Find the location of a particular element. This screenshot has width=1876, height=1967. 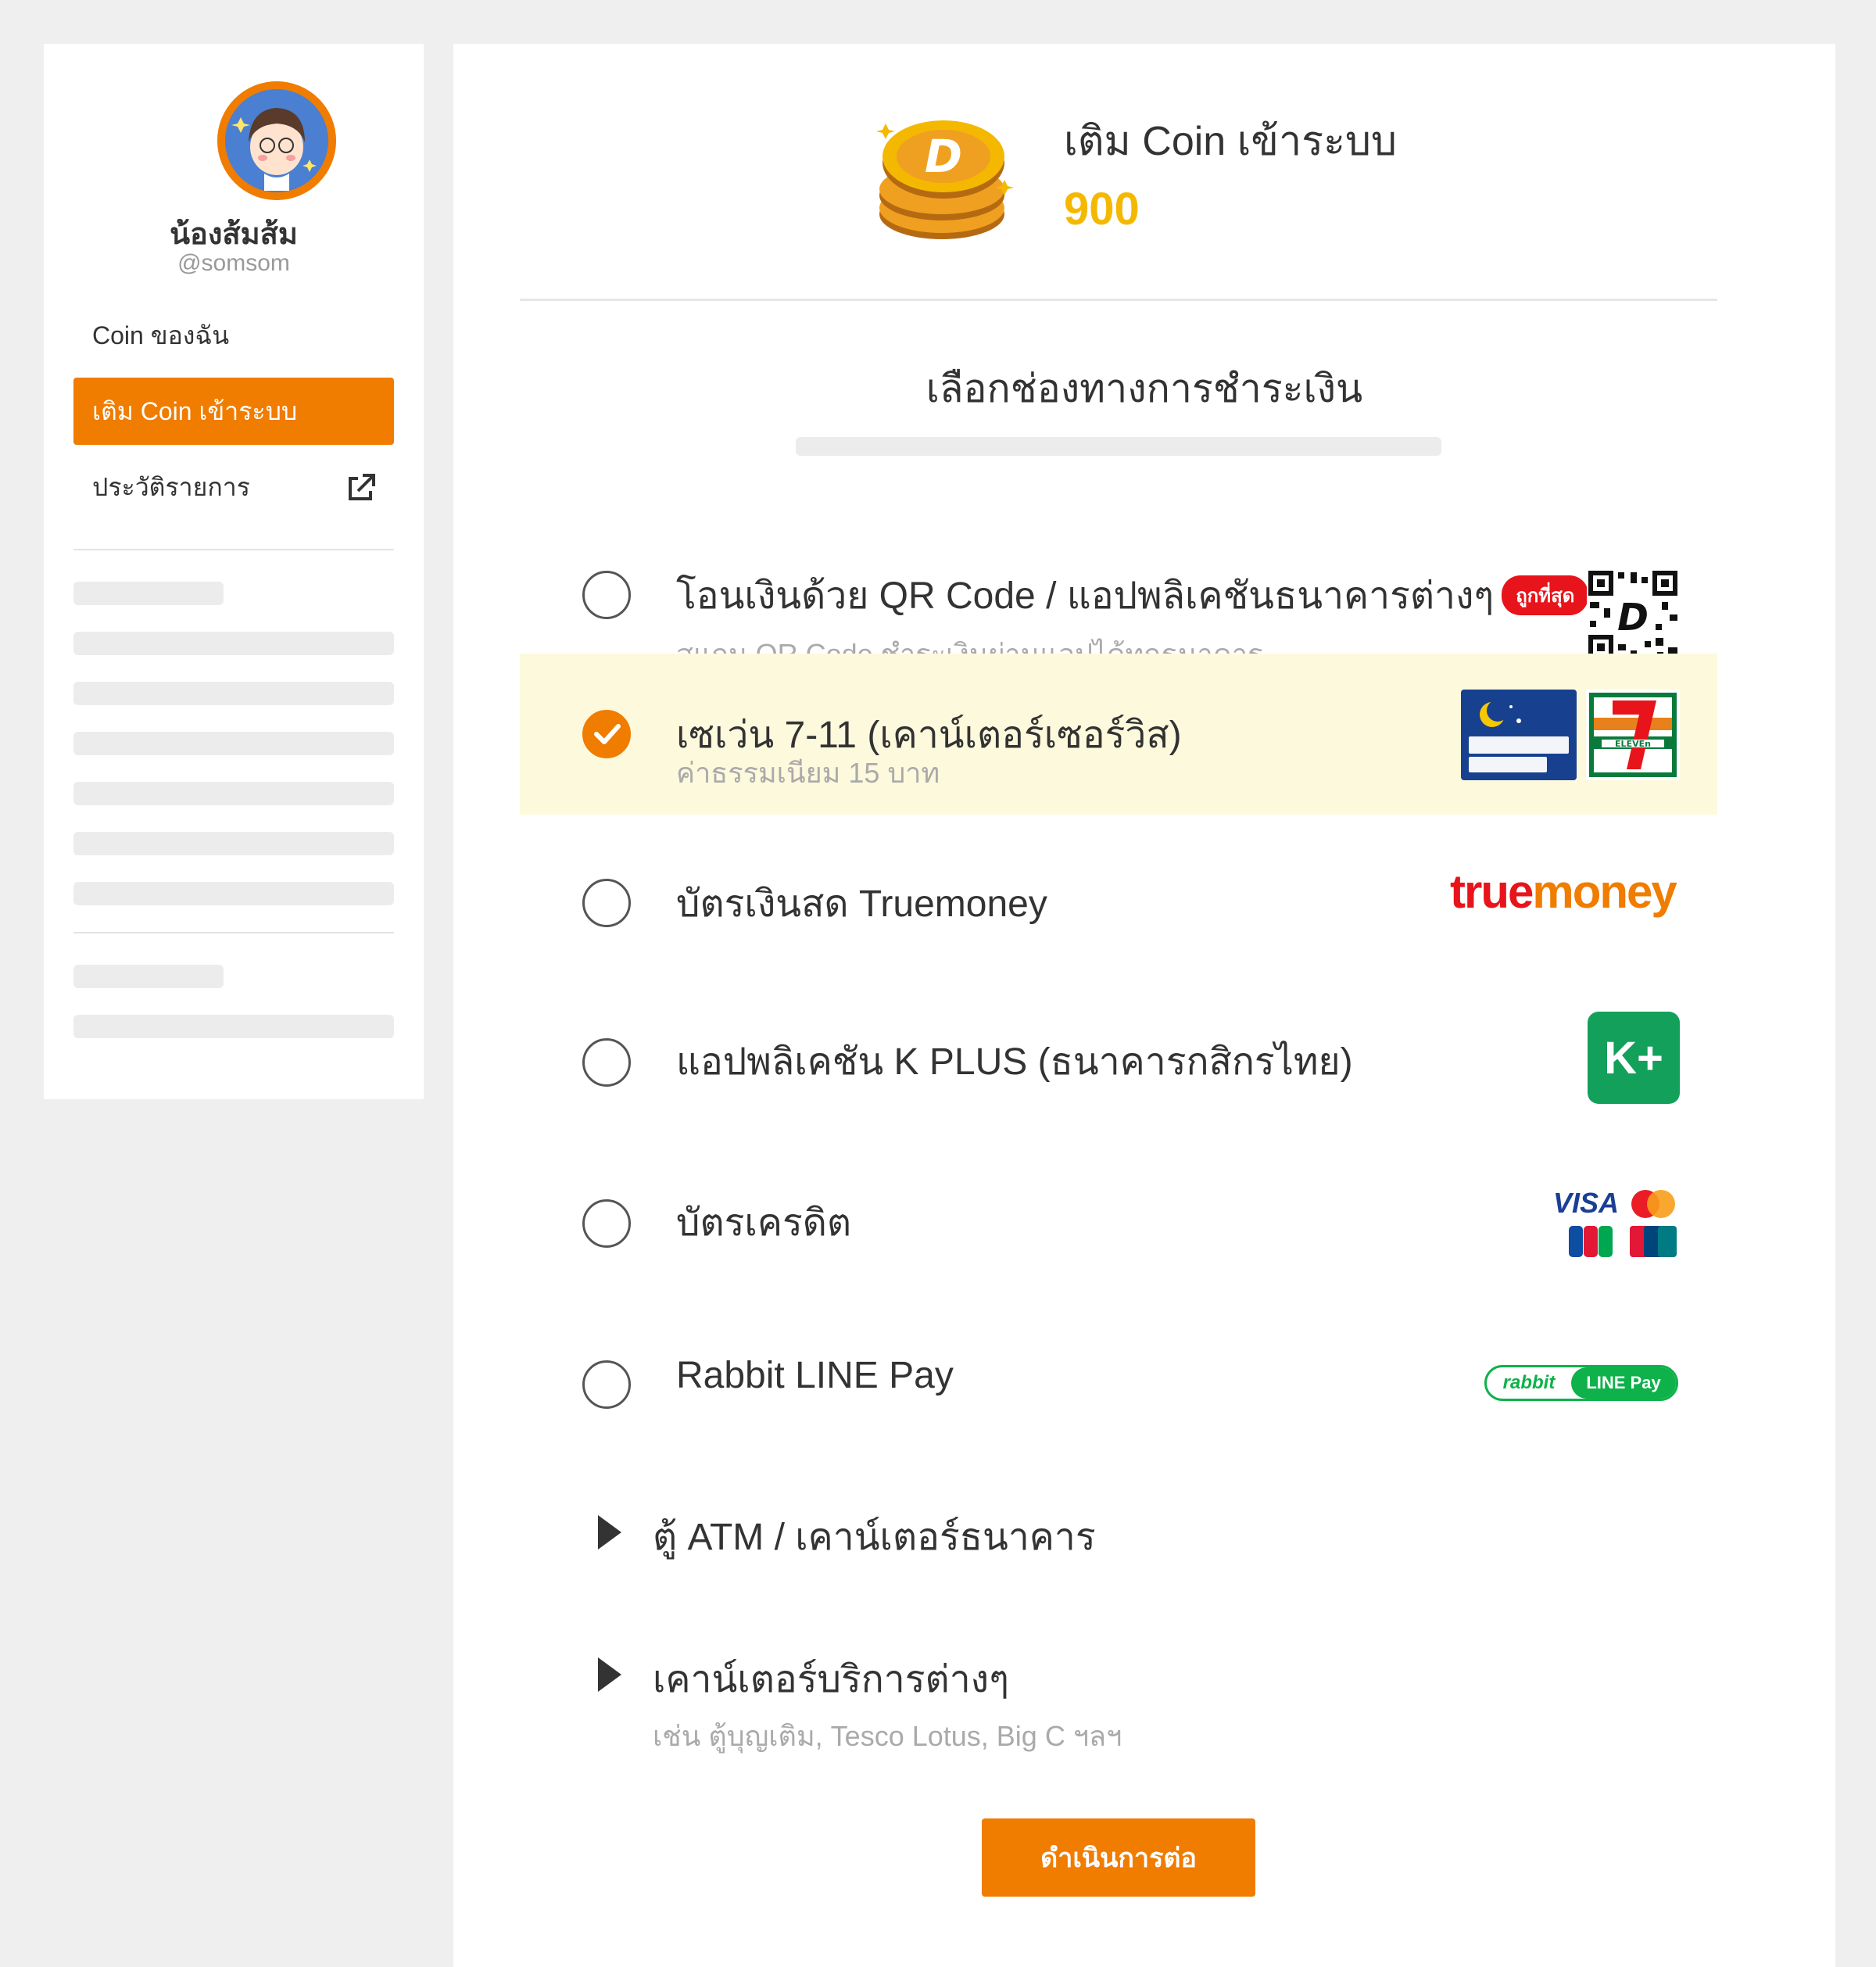

kplus-logo: K+ is located at coordinates (1634, 1058).